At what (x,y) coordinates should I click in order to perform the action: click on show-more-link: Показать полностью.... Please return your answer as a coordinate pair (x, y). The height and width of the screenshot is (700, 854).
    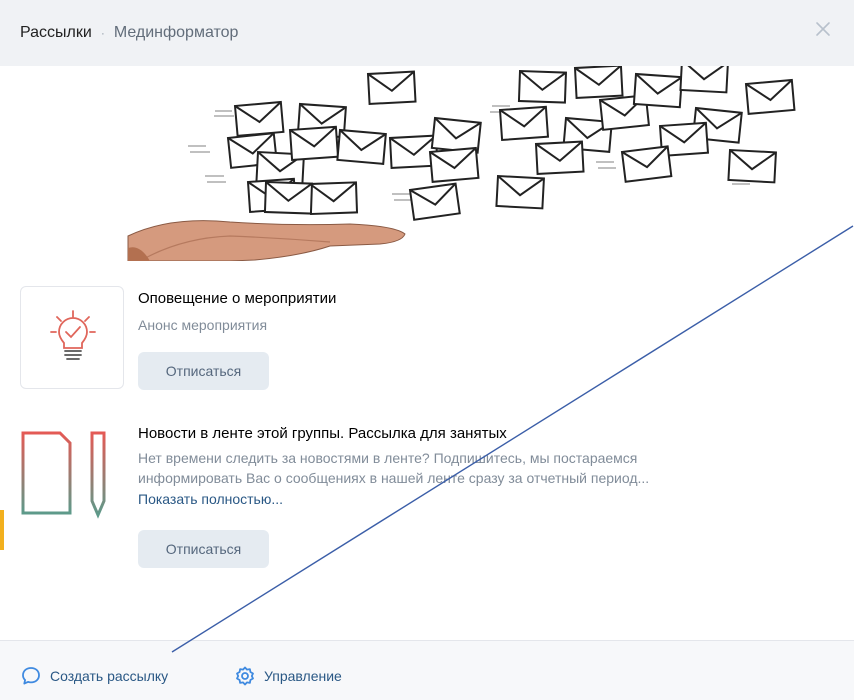
    Looking at the image, I should click on (210, 499).